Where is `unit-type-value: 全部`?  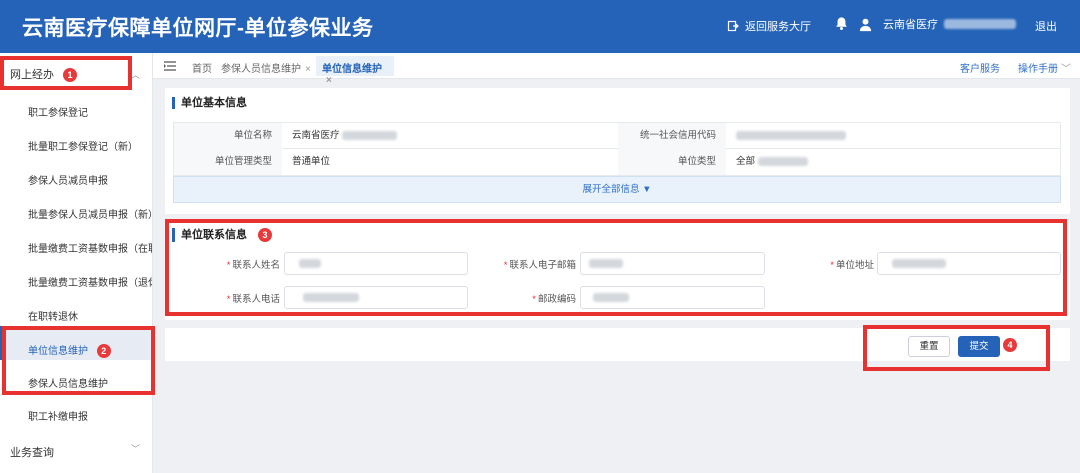
unit-type-value: 全部 is located at coordinates (896, 162).